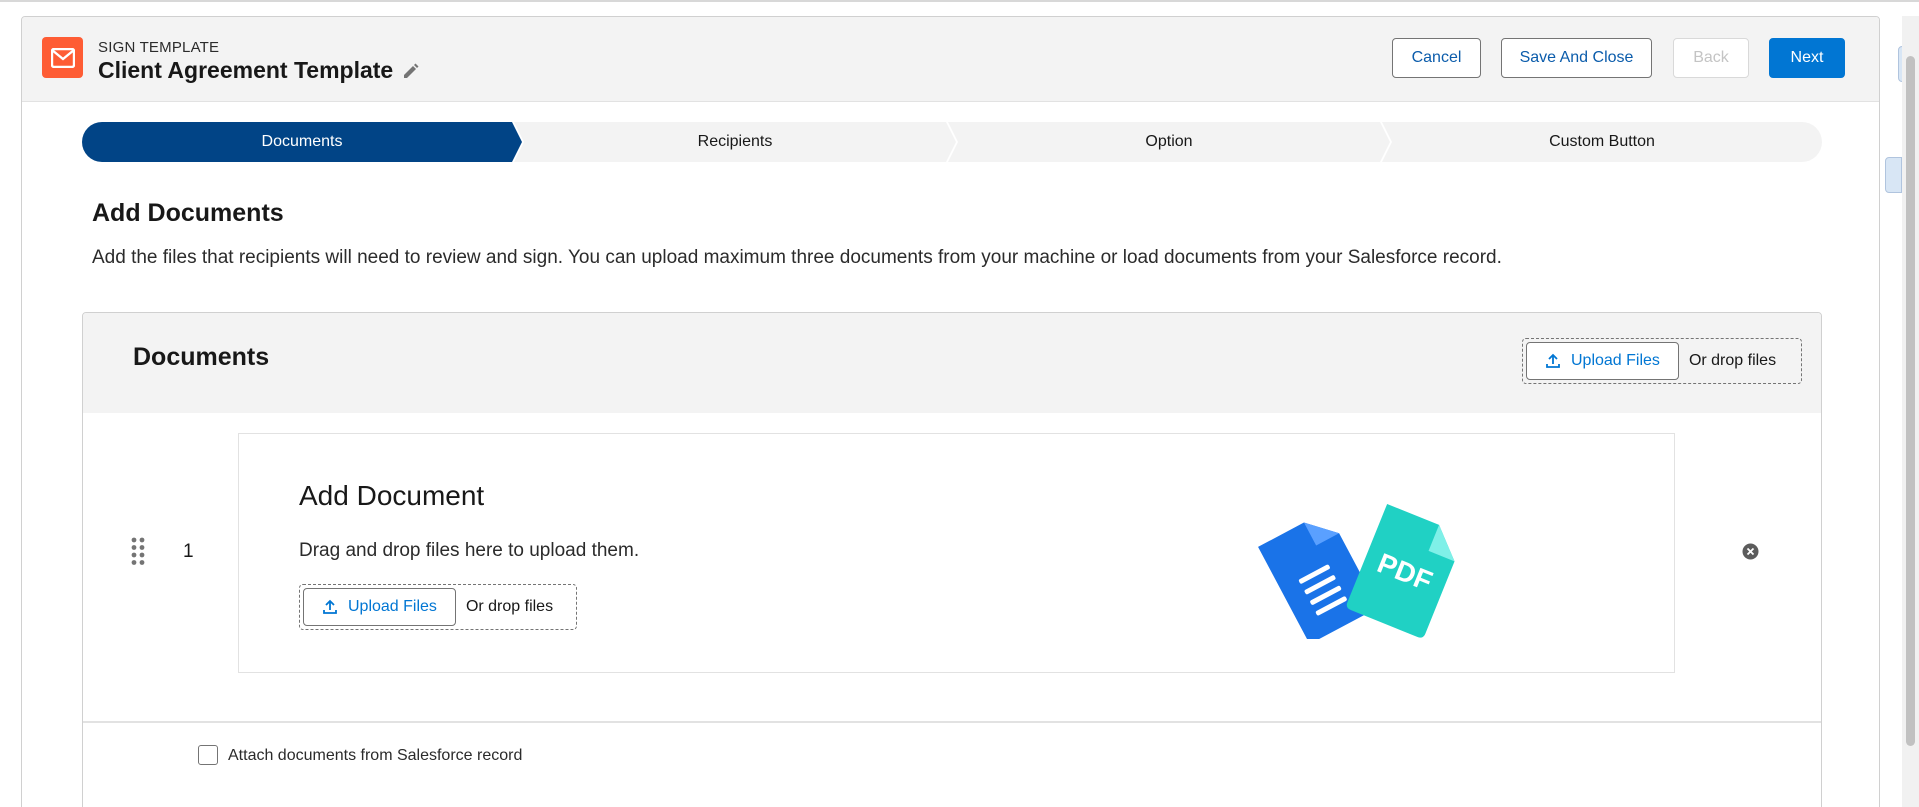 Image resolution: width=1919 pixels, height=807 pixels. I want to click on save-and-close-button: Save And Close, so click(1576, 58).